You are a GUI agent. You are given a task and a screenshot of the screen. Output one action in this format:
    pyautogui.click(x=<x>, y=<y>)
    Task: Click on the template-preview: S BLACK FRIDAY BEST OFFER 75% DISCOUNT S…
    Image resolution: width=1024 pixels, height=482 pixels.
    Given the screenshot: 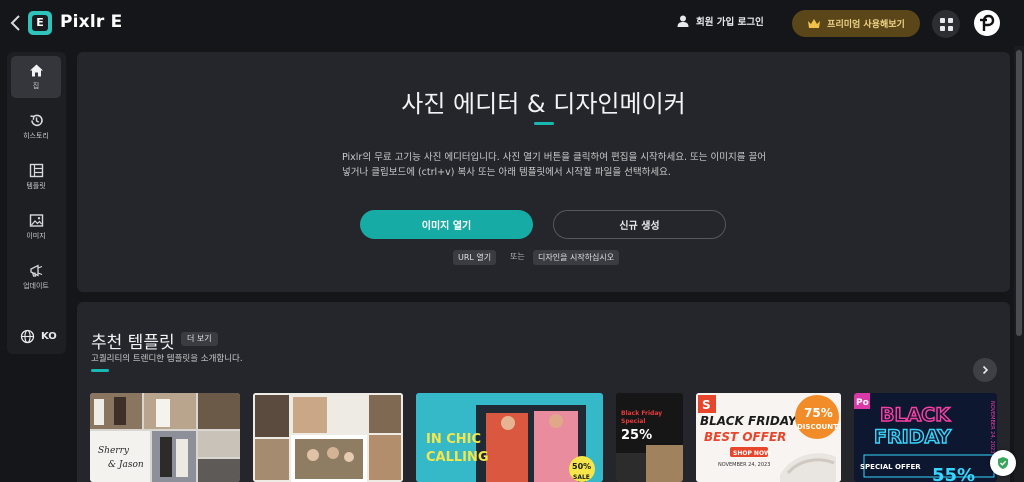 What is the action you would take?
    pyautogui.click(x=768, y=437)
    